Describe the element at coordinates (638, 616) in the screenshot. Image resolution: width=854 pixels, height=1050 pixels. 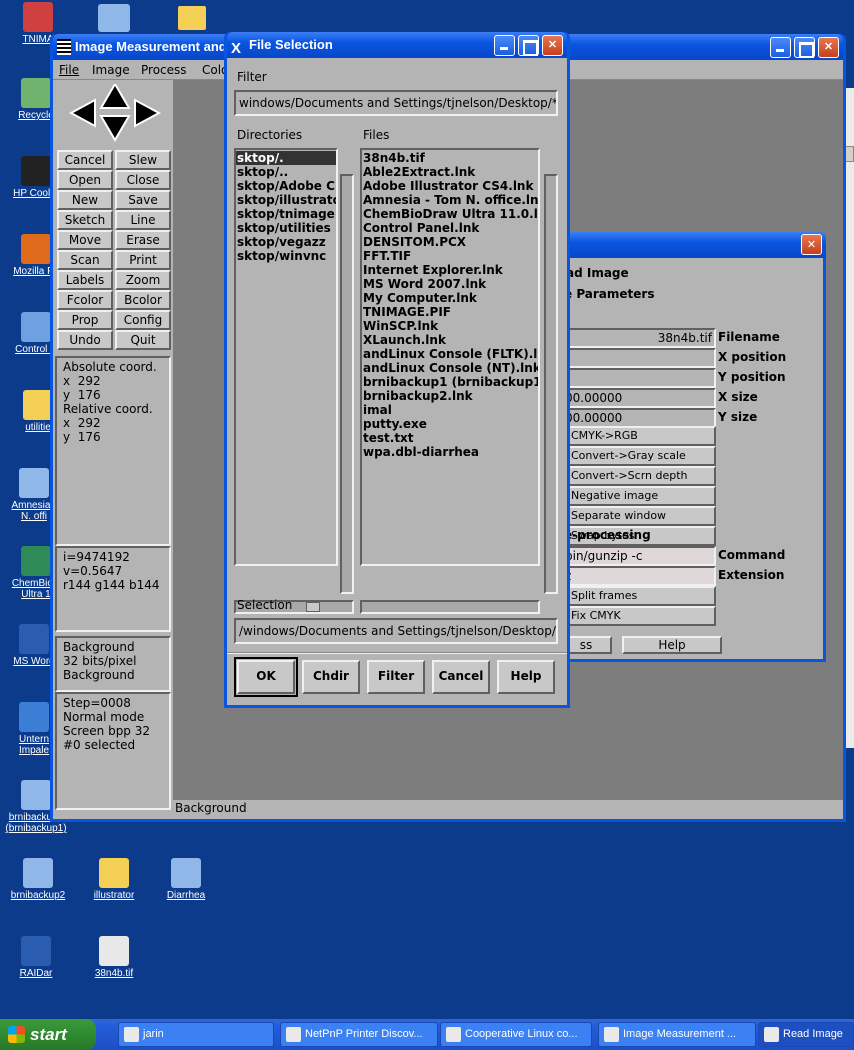
I see `toggle-button: Fix CMYK` at that location.